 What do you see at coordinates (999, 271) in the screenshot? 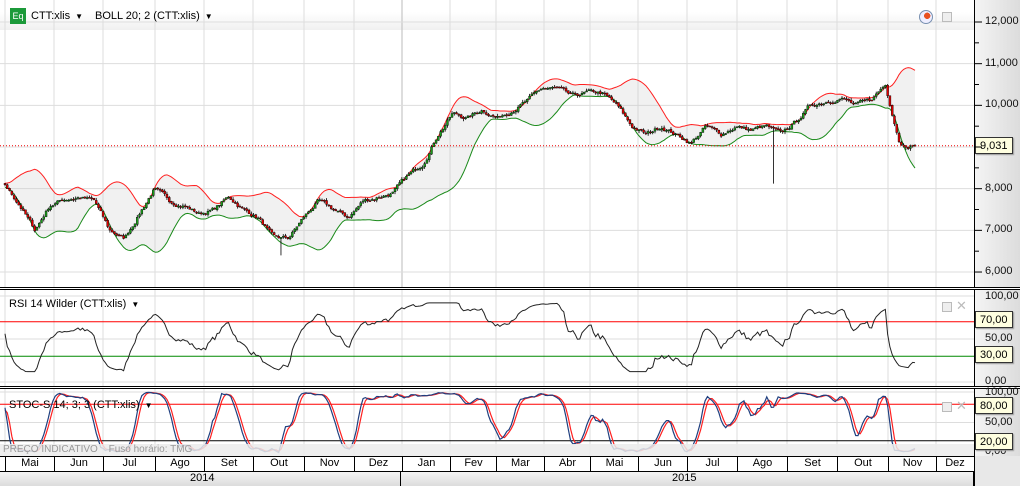
I see `price-tick: 6,000` at bounding box center [999, 271].